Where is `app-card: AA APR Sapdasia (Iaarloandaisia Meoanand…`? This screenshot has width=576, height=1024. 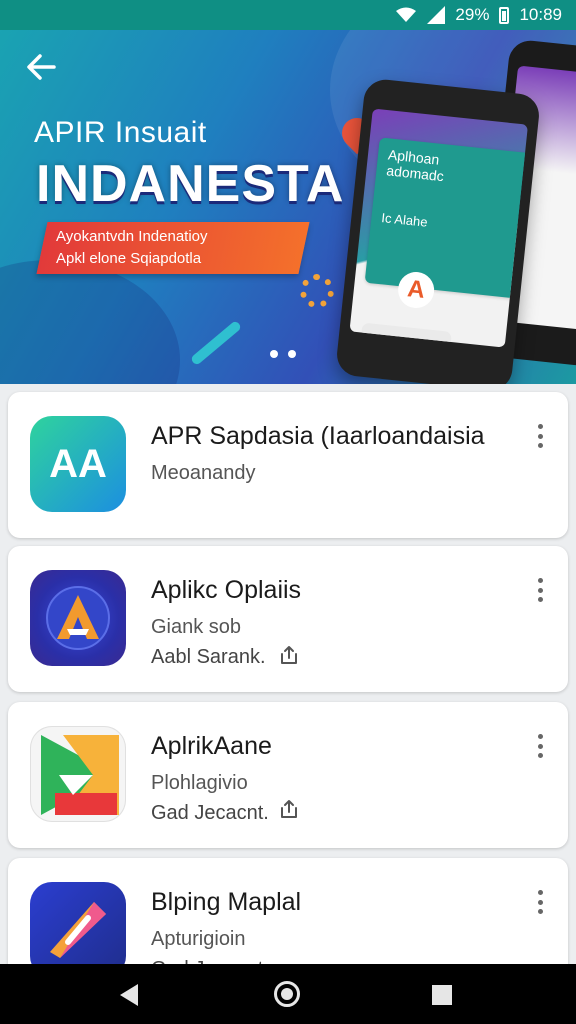 app-card: AA APR Sapdasia (Iaarloandaisia Meoanand… is located at coordinates (288, 465).